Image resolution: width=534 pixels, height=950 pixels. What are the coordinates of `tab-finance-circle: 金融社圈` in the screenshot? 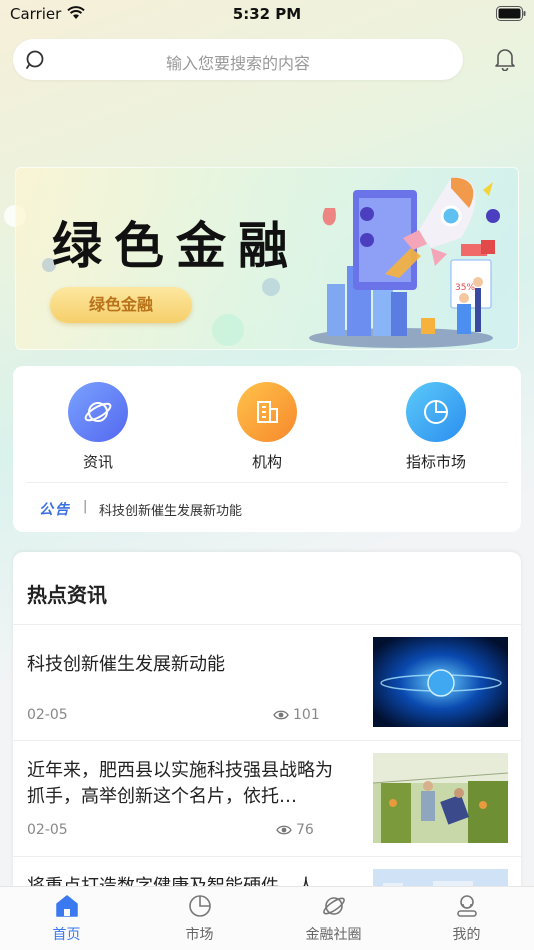 It's located at (333, 918).